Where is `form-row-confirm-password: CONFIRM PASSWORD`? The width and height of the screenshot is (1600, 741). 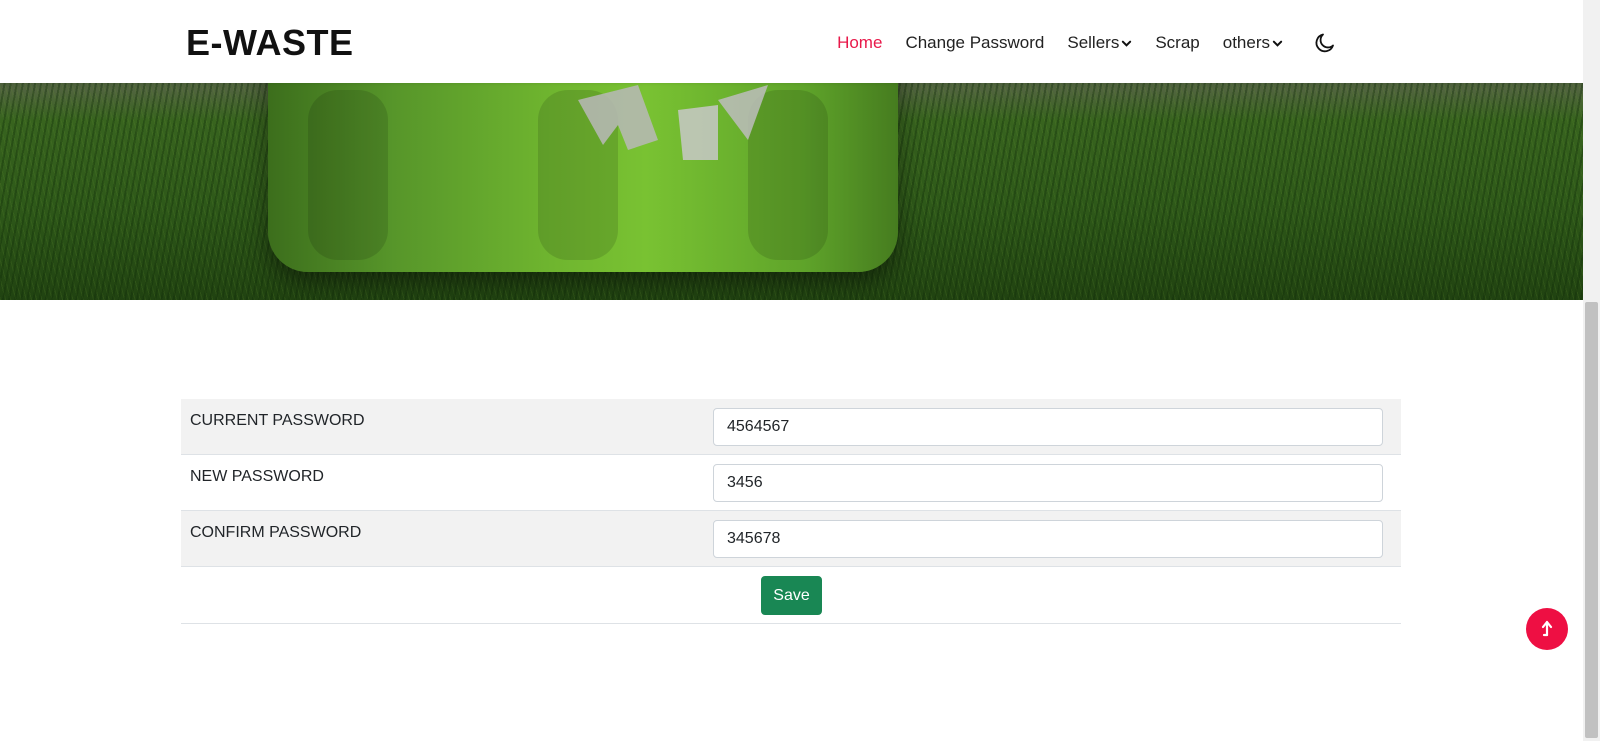 form-row-confirm-password: CONFIRM PASSWORD is located at coordinates (791, 539).